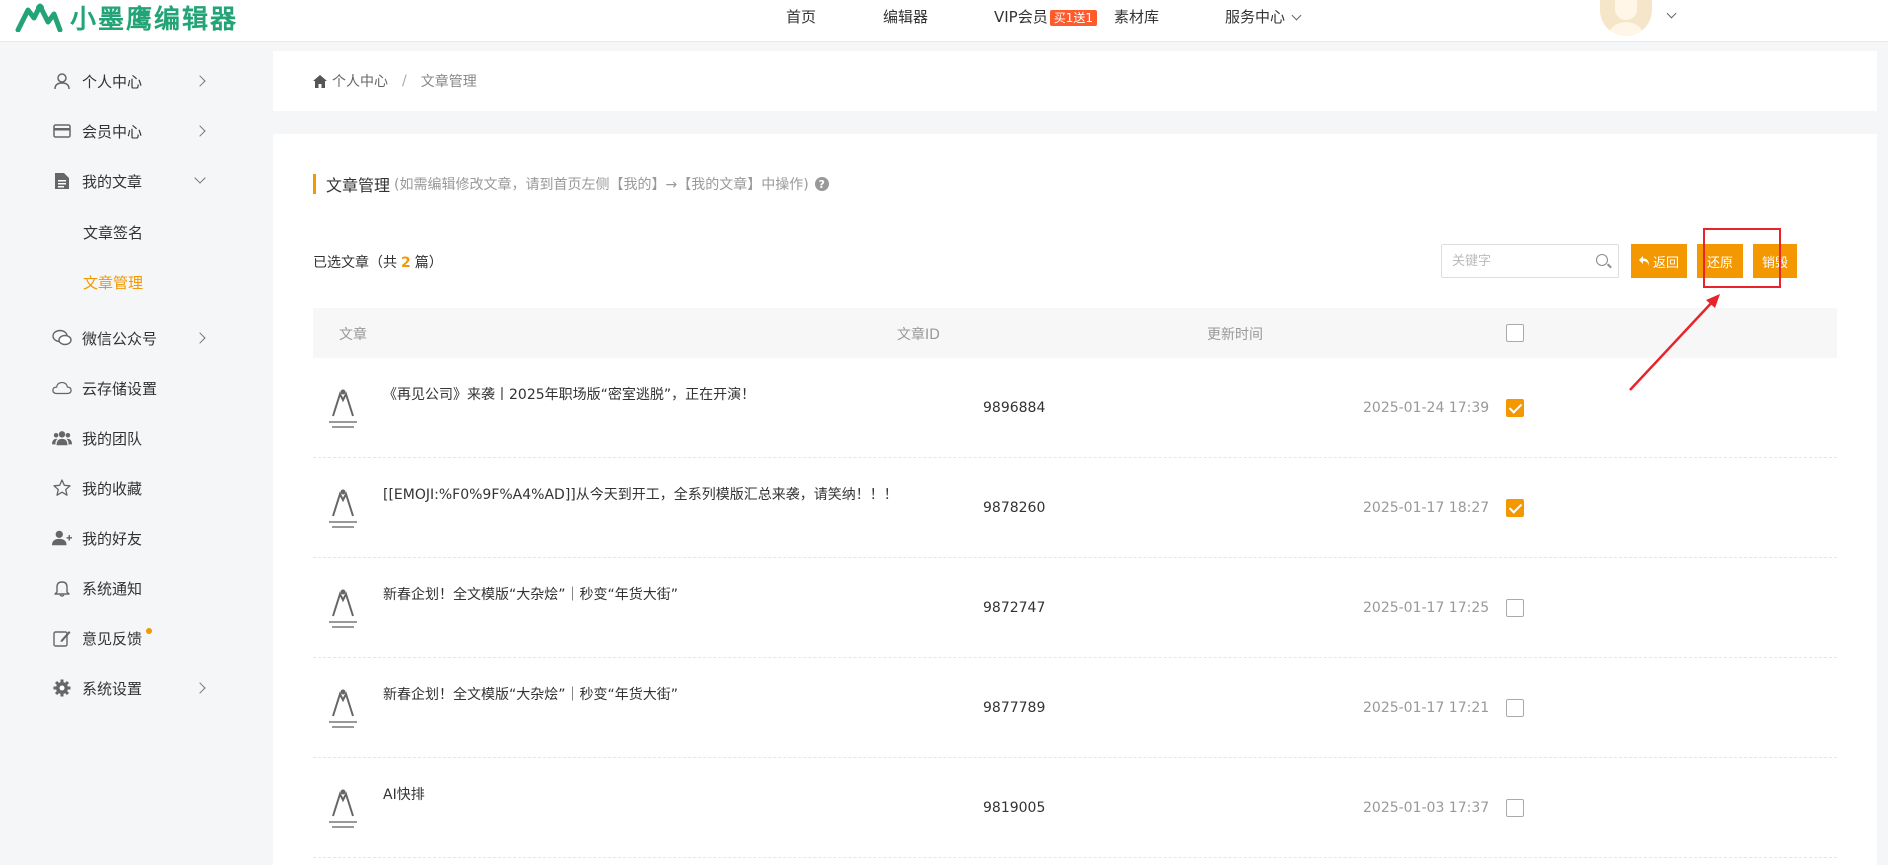  I want to click on highlight-box-annotation, so click(1742, 258).